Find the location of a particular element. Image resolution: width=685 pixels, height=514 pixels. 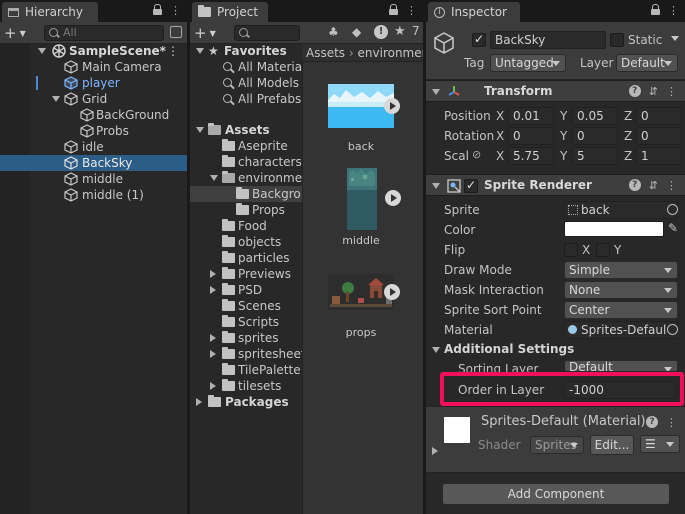

hierarchy-search-input: All is located at coordinates (104, 33).